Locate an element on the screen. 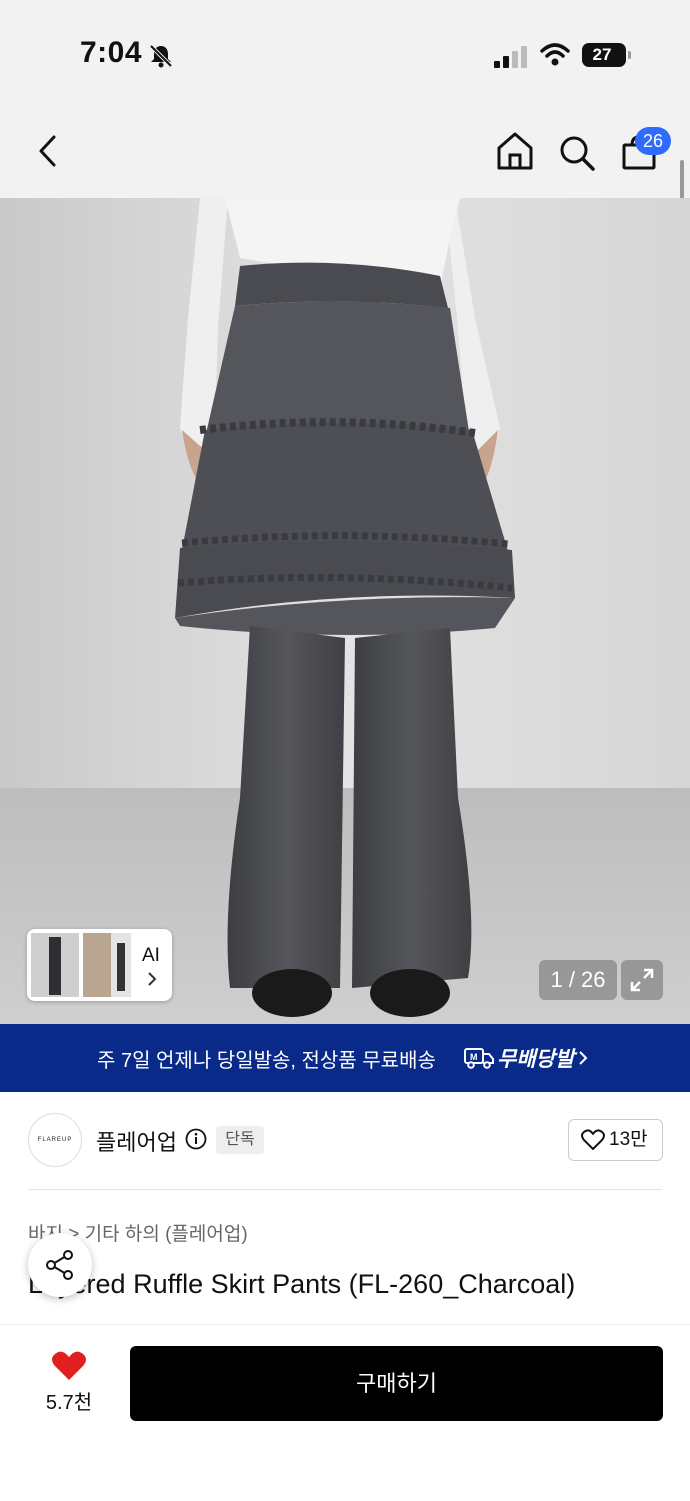 The width and height of the screenshot is (690, 1501). signal-icon is located at coordinates (510, 57).